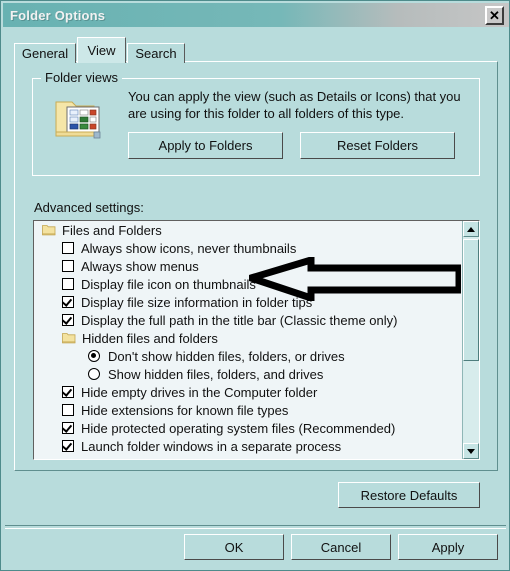 The image size is (510, 571). Describe the element at coordinates (101, 50) in the screenshot. I see `tab-view: View` at that location.